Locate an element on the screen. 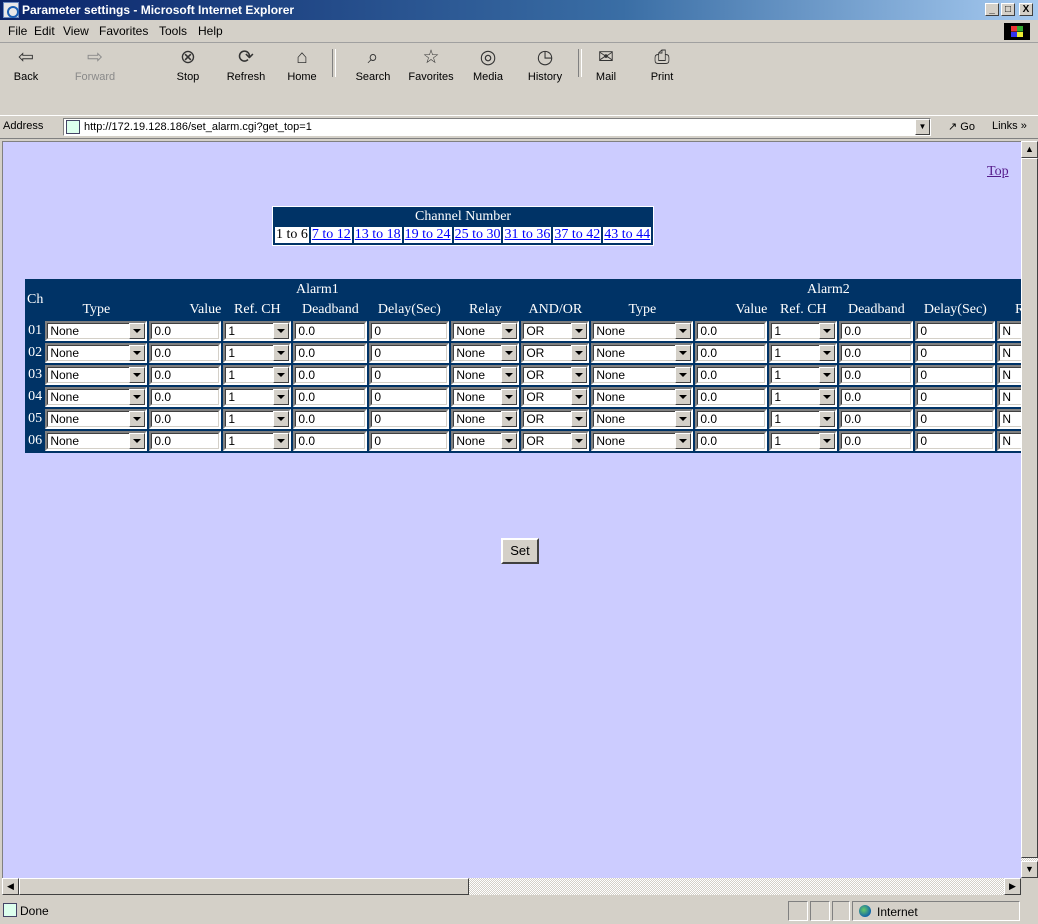  back-button: ⇦ Back is located at coordinates (26, 78).